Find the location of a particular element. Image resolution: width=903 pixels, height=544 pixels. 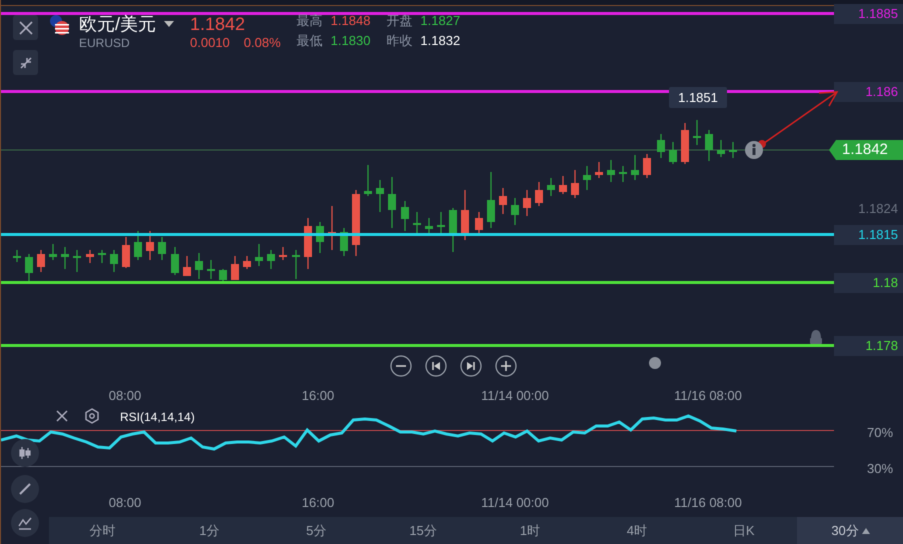

level-label: 70% is located at coordinates (880, 433).